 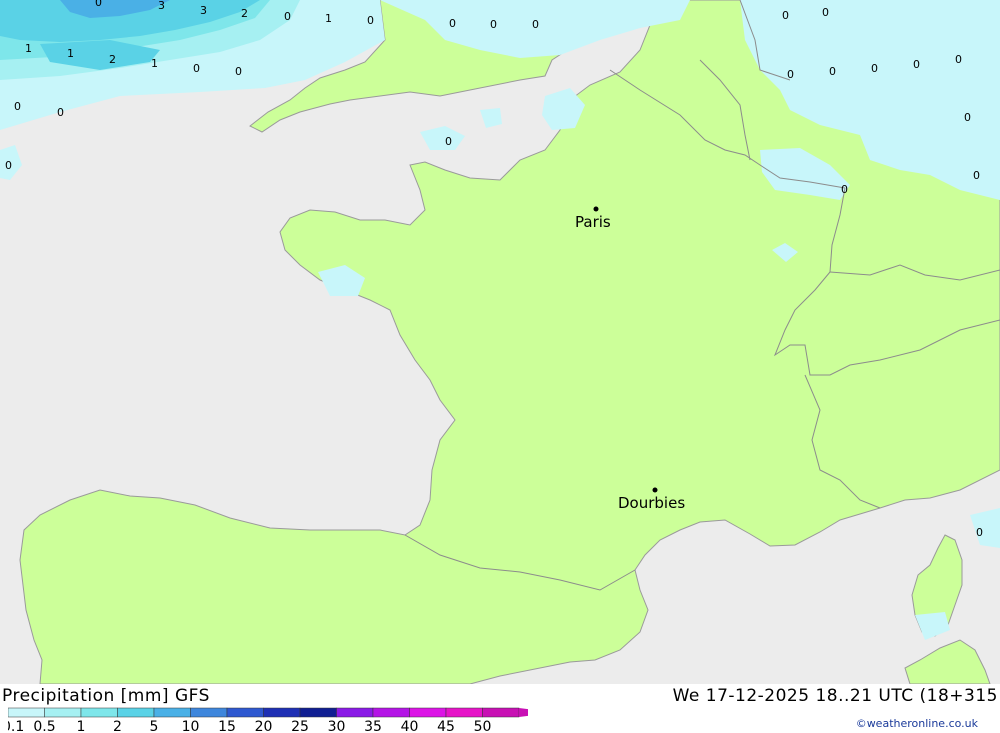 I want to click on city-label-dourbies: Dourbies, so click(x=651, y=503).